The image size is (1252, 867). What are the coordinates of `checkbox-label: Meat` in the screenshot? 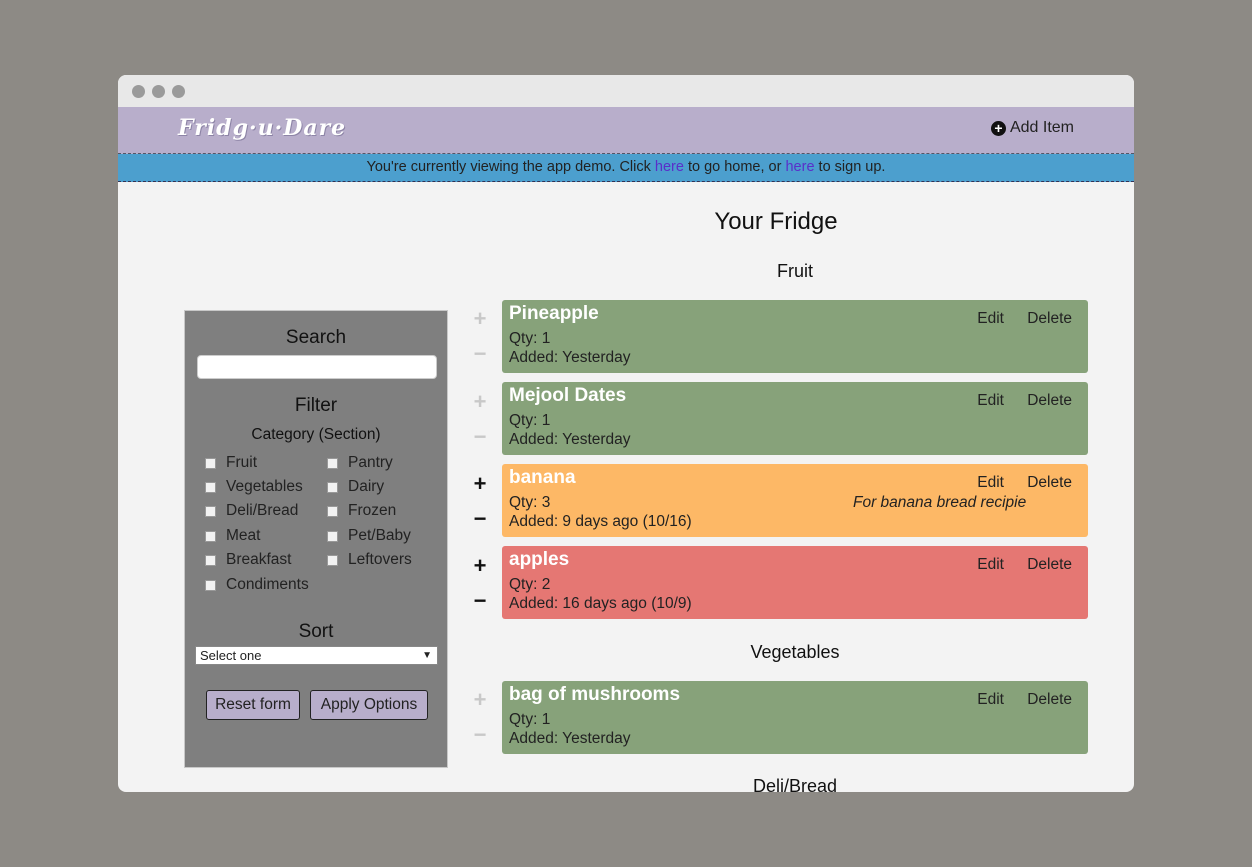 It's located at (243, 535).